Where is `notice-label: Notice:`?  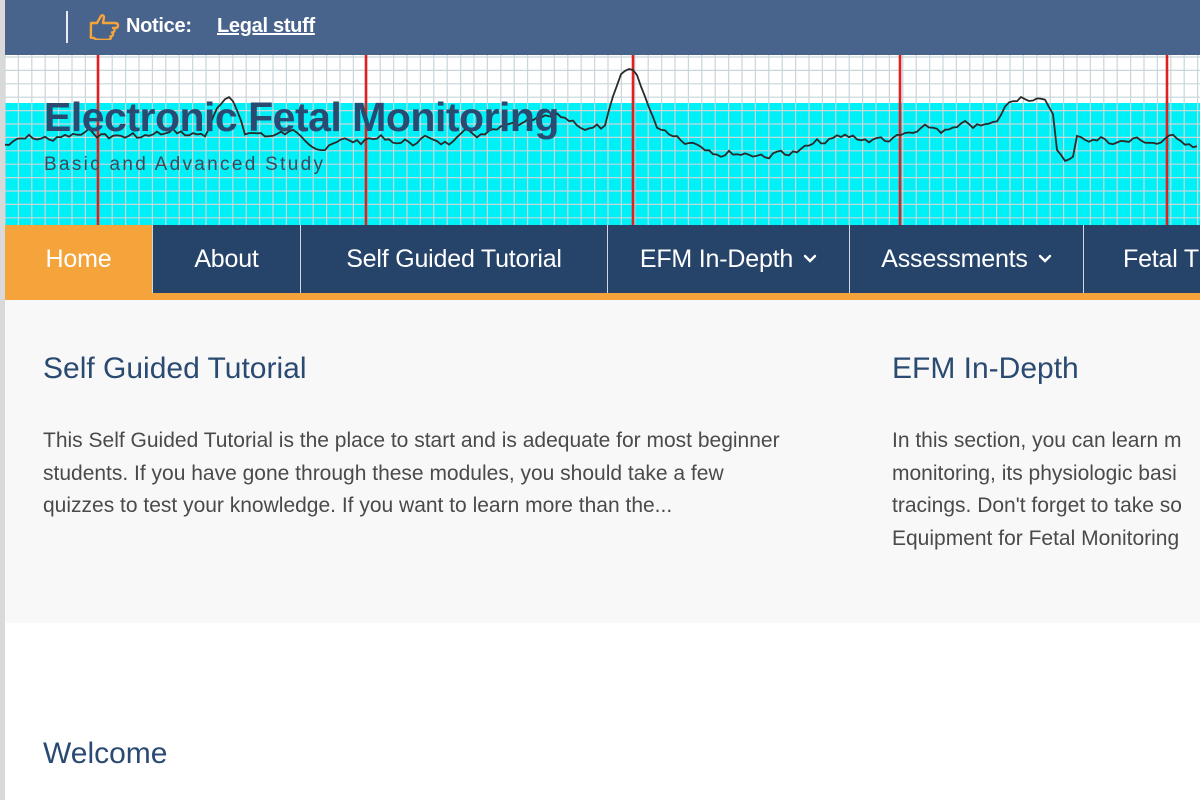 notice-label: Notice: is located at coordinates (159, 26).